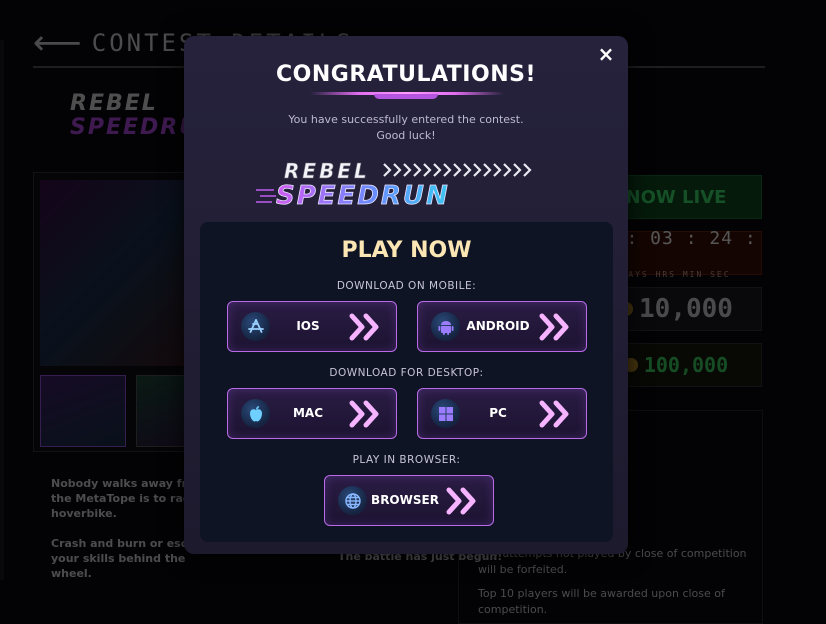  Describe the element at coordinates (255, 413) in the screenshot. I see `apple-icon` at that location.